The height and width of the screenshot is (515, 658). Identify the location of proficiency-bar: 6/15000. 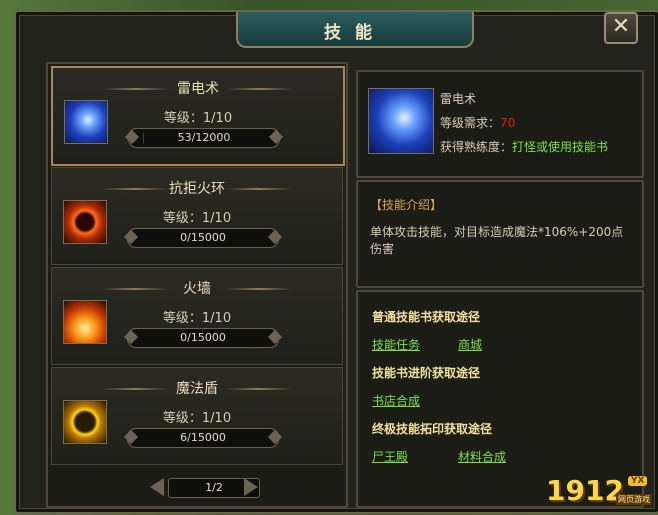
(203, 438).